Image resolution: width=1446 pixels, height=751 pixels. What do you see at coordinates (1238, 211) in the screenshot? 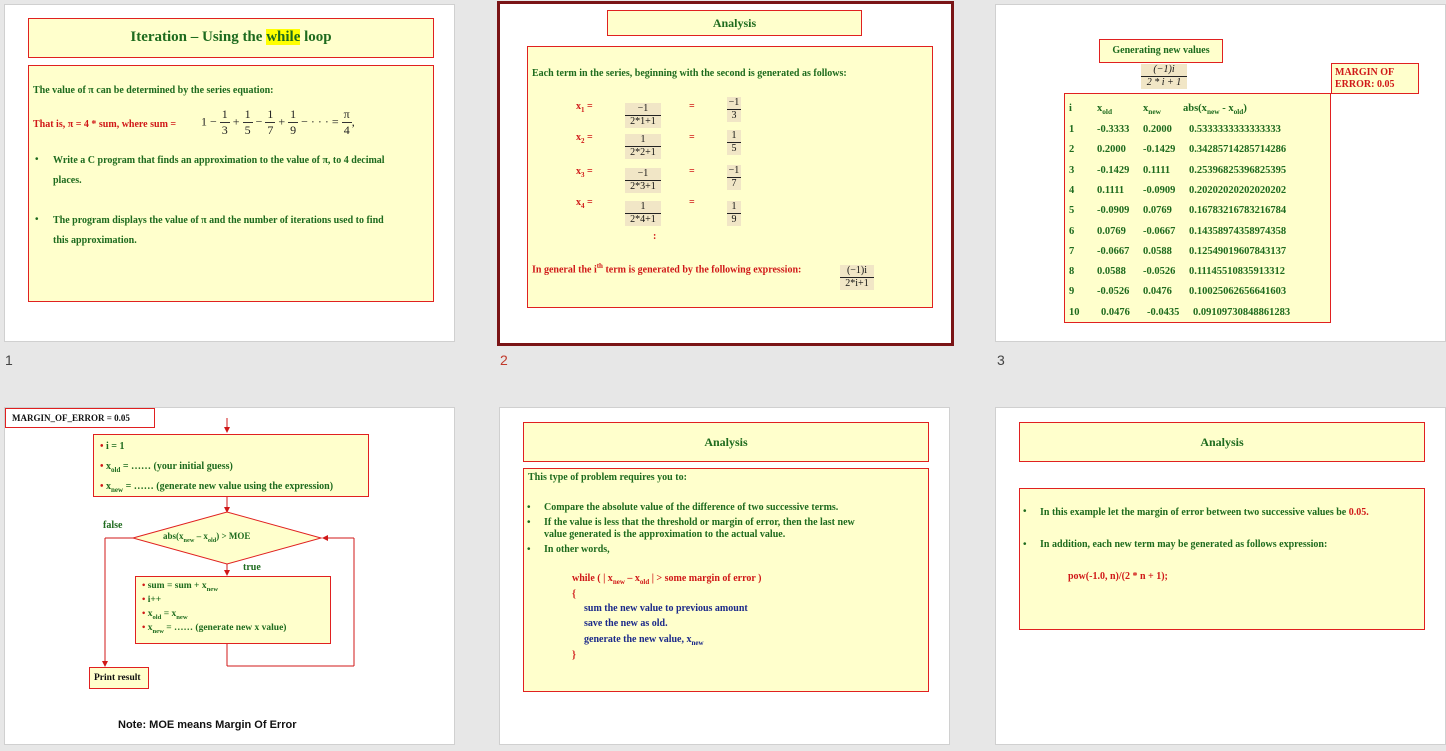
I see `table-cell: 0.16783216783216784` at bounding box center [1238, 211].